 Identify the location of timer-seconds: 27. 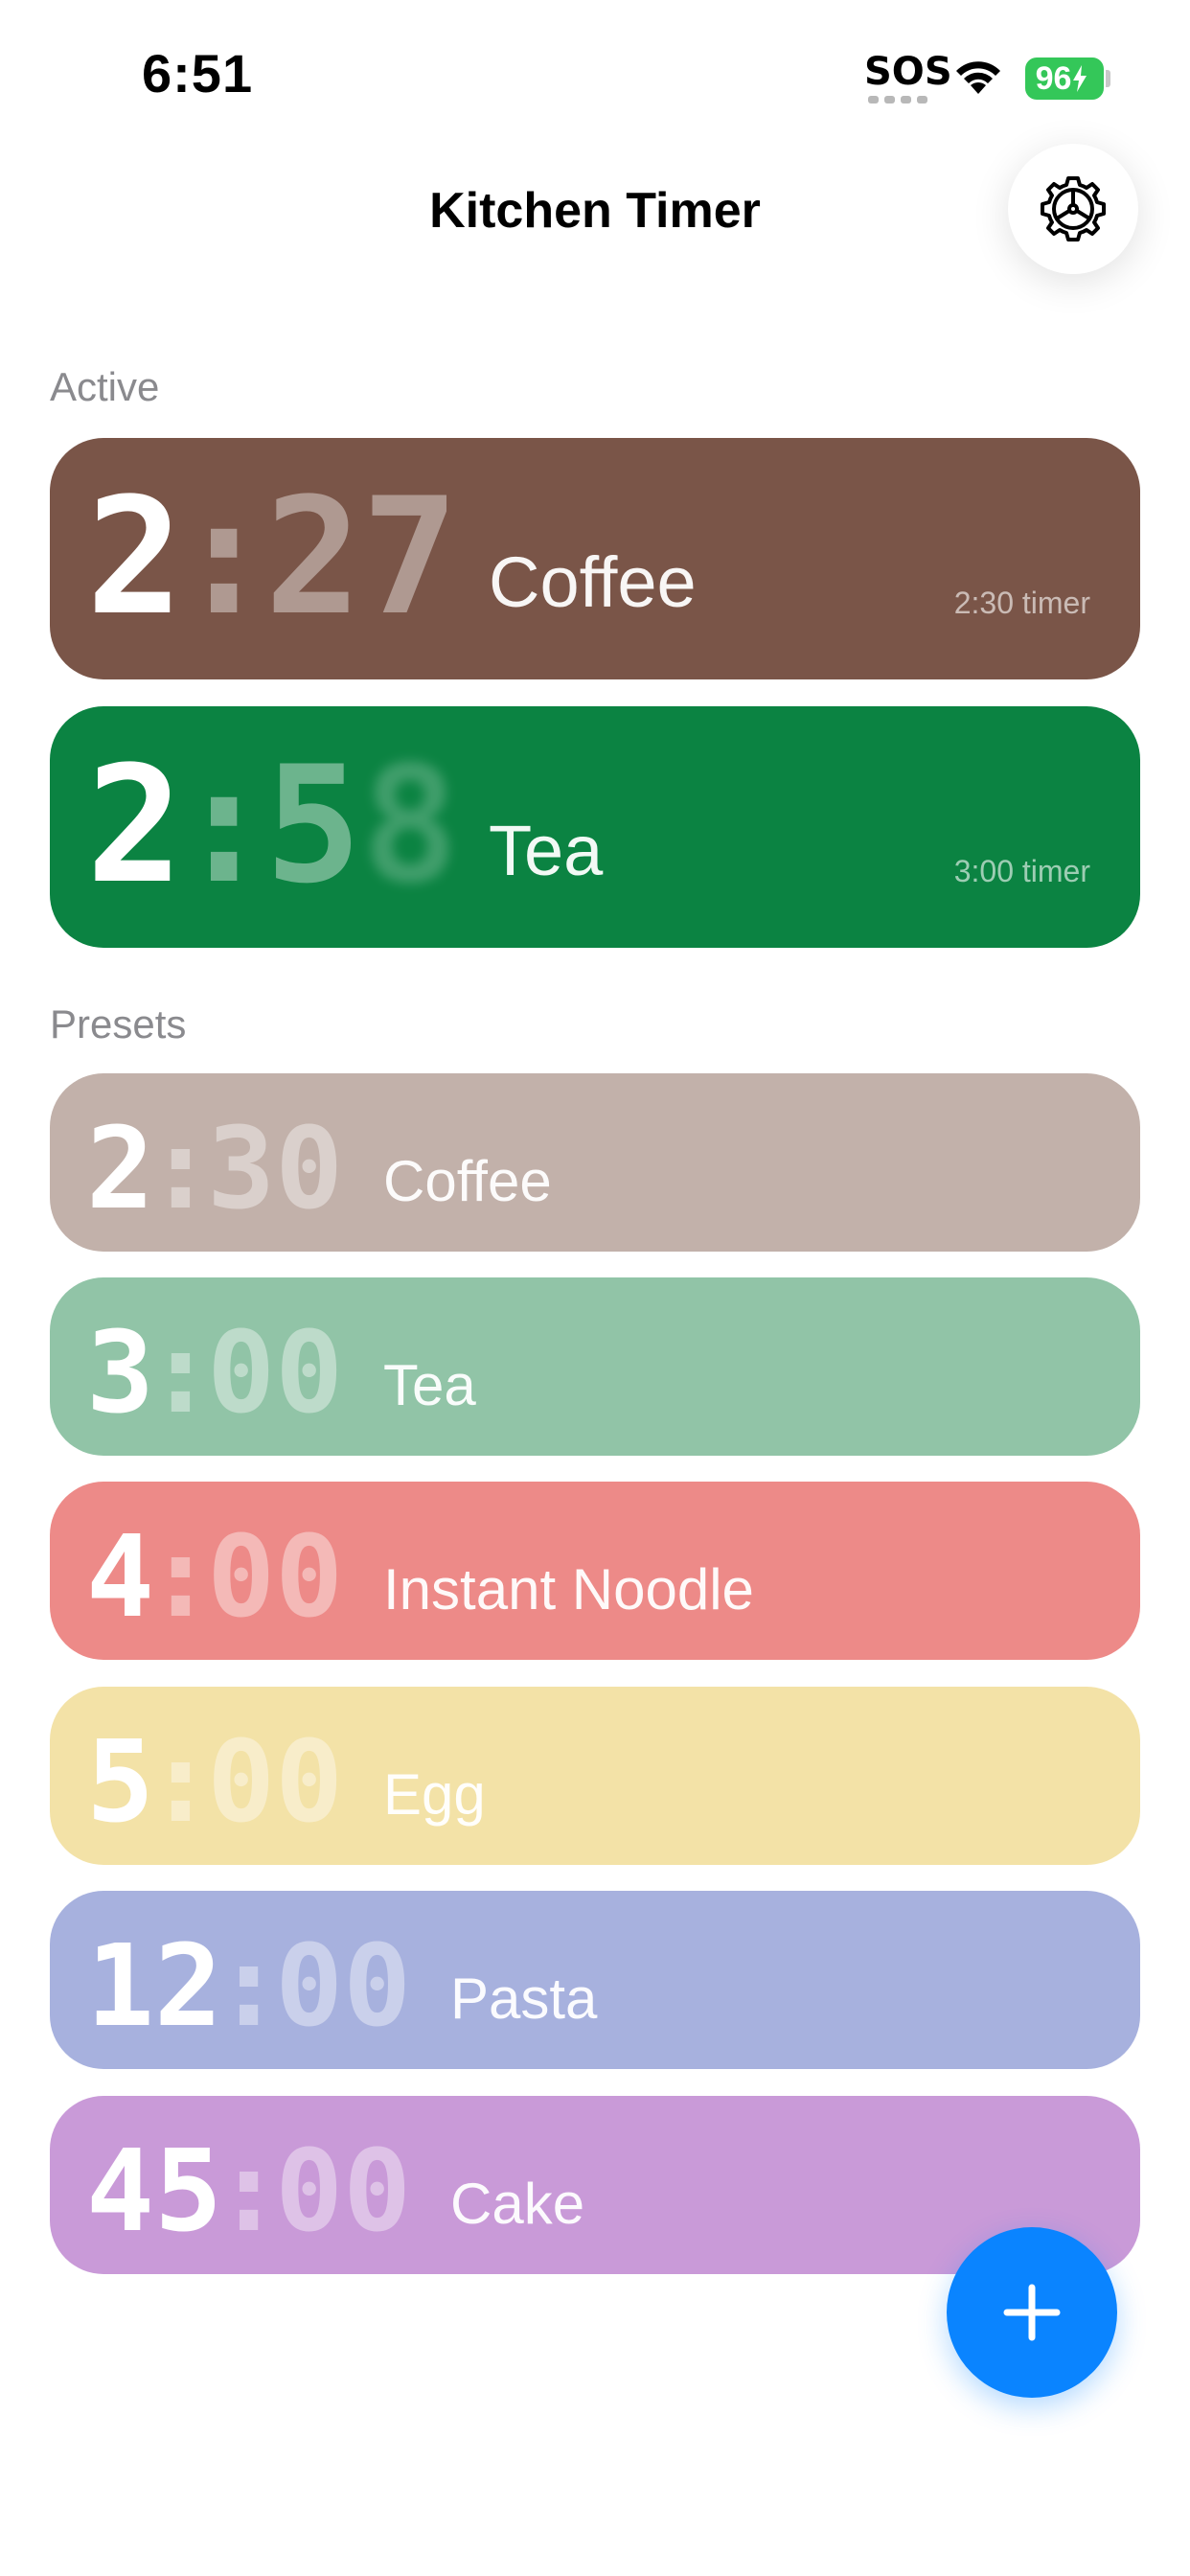
(362, 557).